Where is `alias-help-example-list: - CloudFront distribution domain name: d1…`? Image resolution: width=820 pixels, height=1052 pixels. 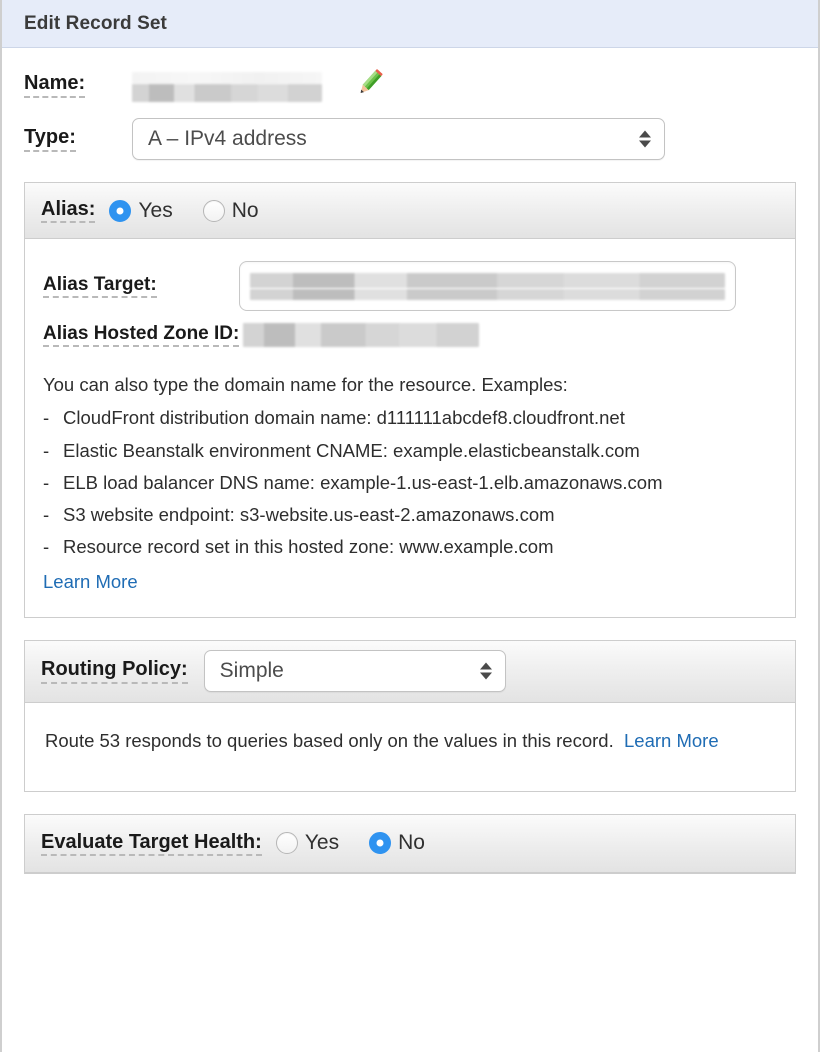 alias-help-example-list: - CloudFront distribution domain name: d1… is located at coordinates (410, 482).